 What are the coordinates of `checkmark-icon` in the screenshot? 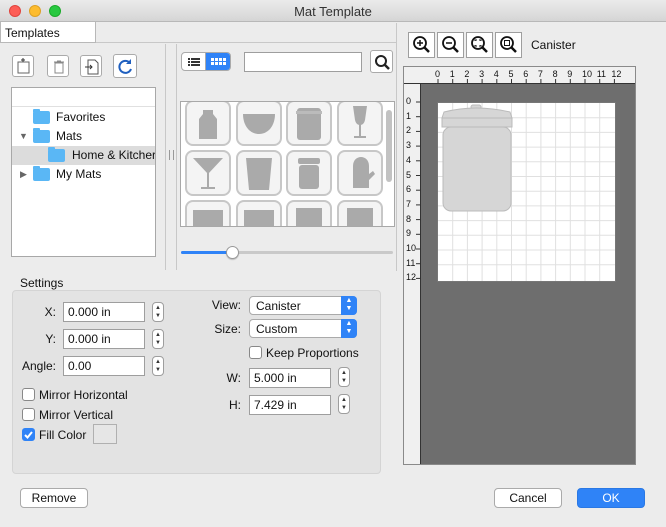 It's located at (28, 435).